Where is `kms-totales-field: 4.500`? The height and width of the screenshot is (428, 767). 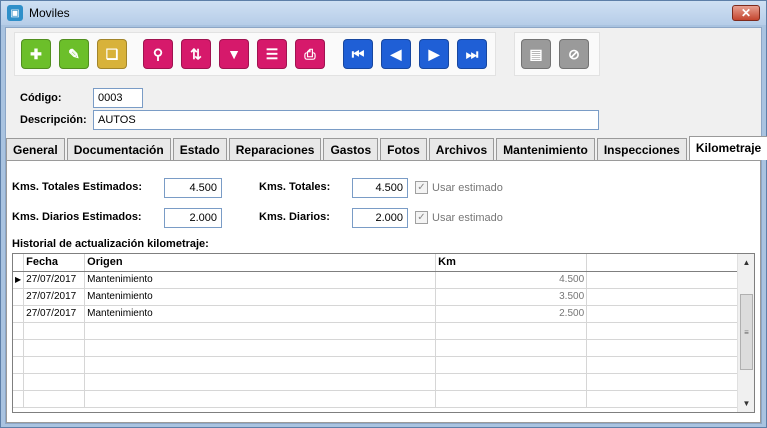 kms-totales-field: 4.500 is located at coordinates (380, 188).